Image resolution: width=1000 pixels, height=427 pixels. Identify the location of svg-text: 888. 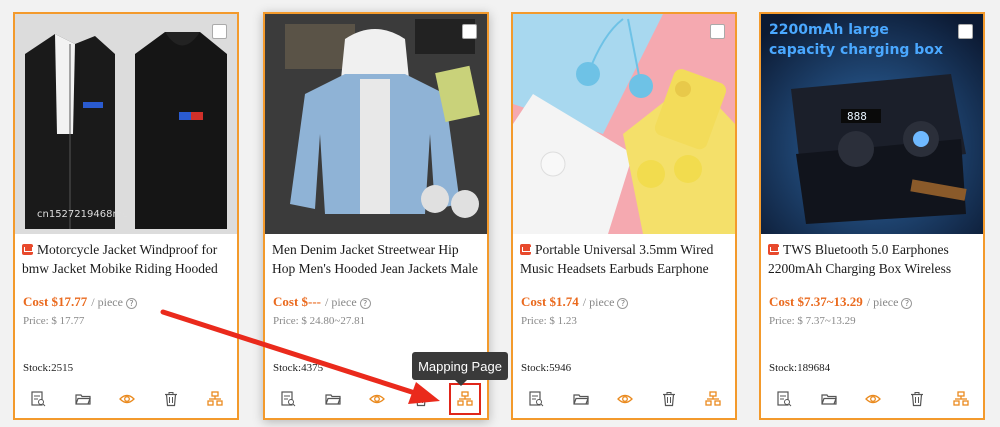
(857, 116).